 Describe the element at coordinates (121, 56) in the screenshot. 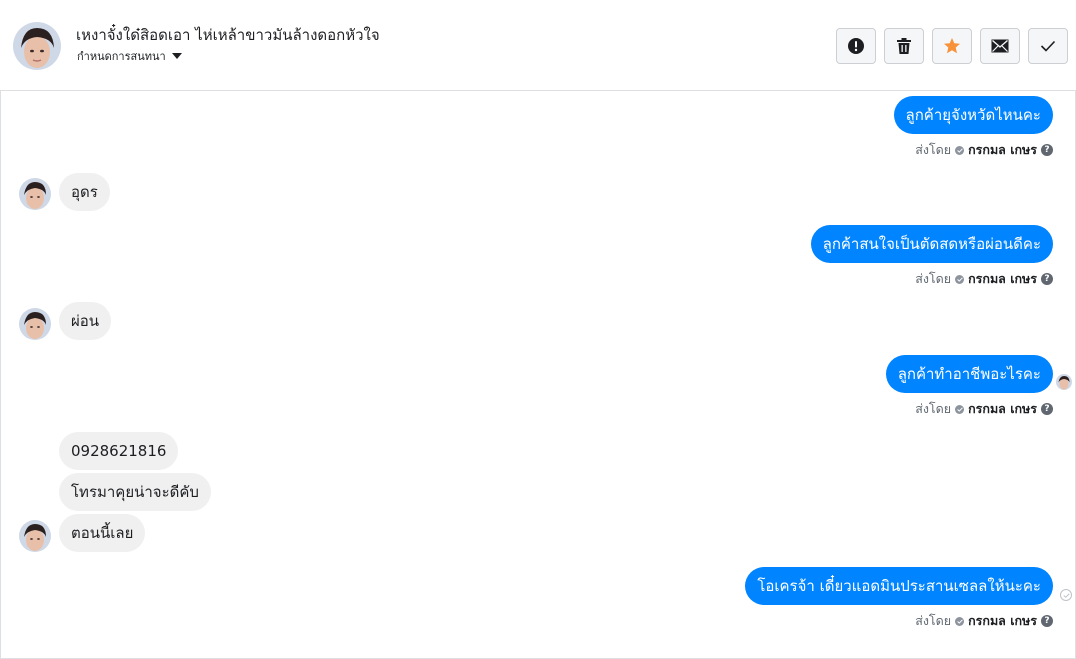

I see `conversation-schedule-label: กำหนดการสนทนา` at that location.